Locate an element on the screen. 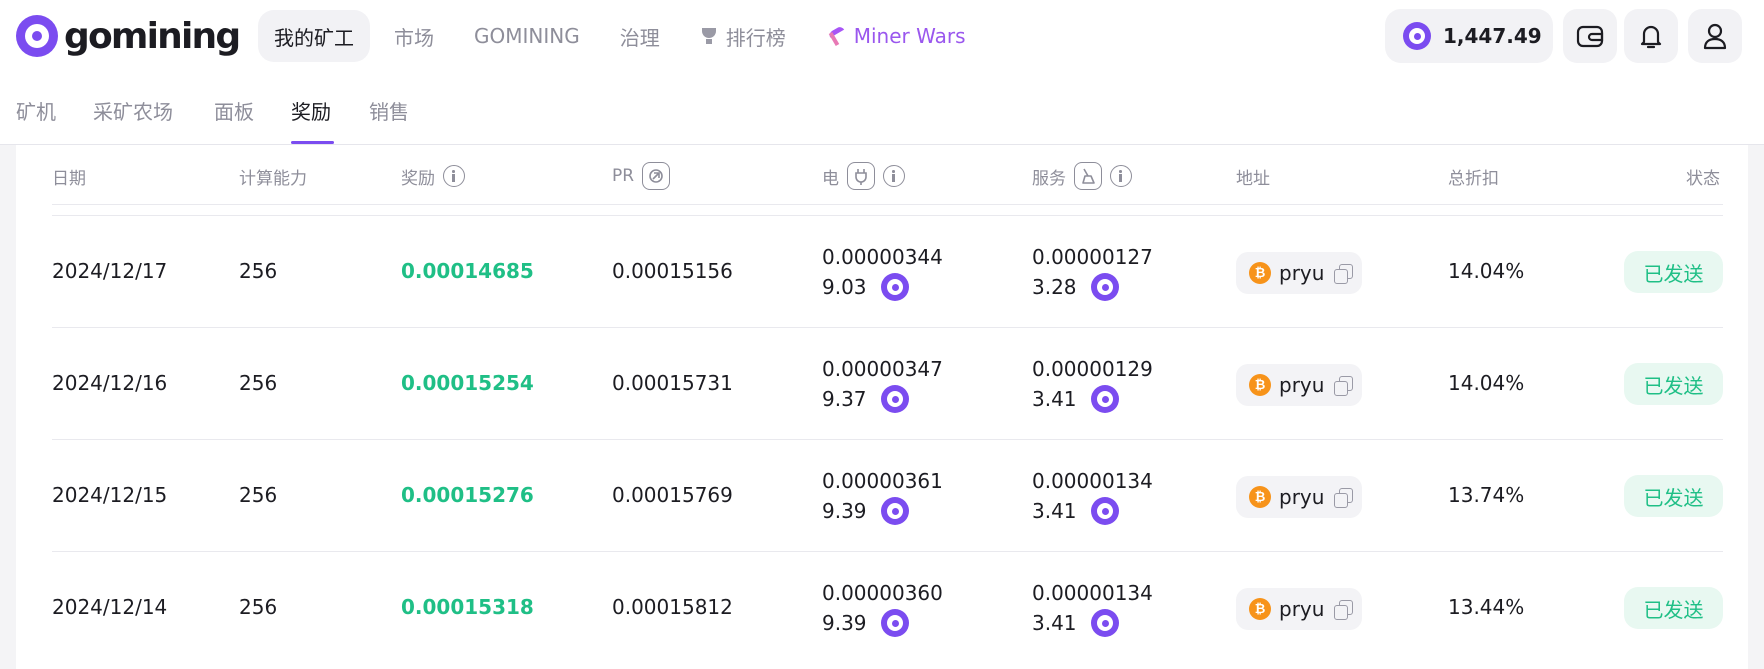  nav-item-miner-wars: Miner Wars is located at coordinates (896, 36).